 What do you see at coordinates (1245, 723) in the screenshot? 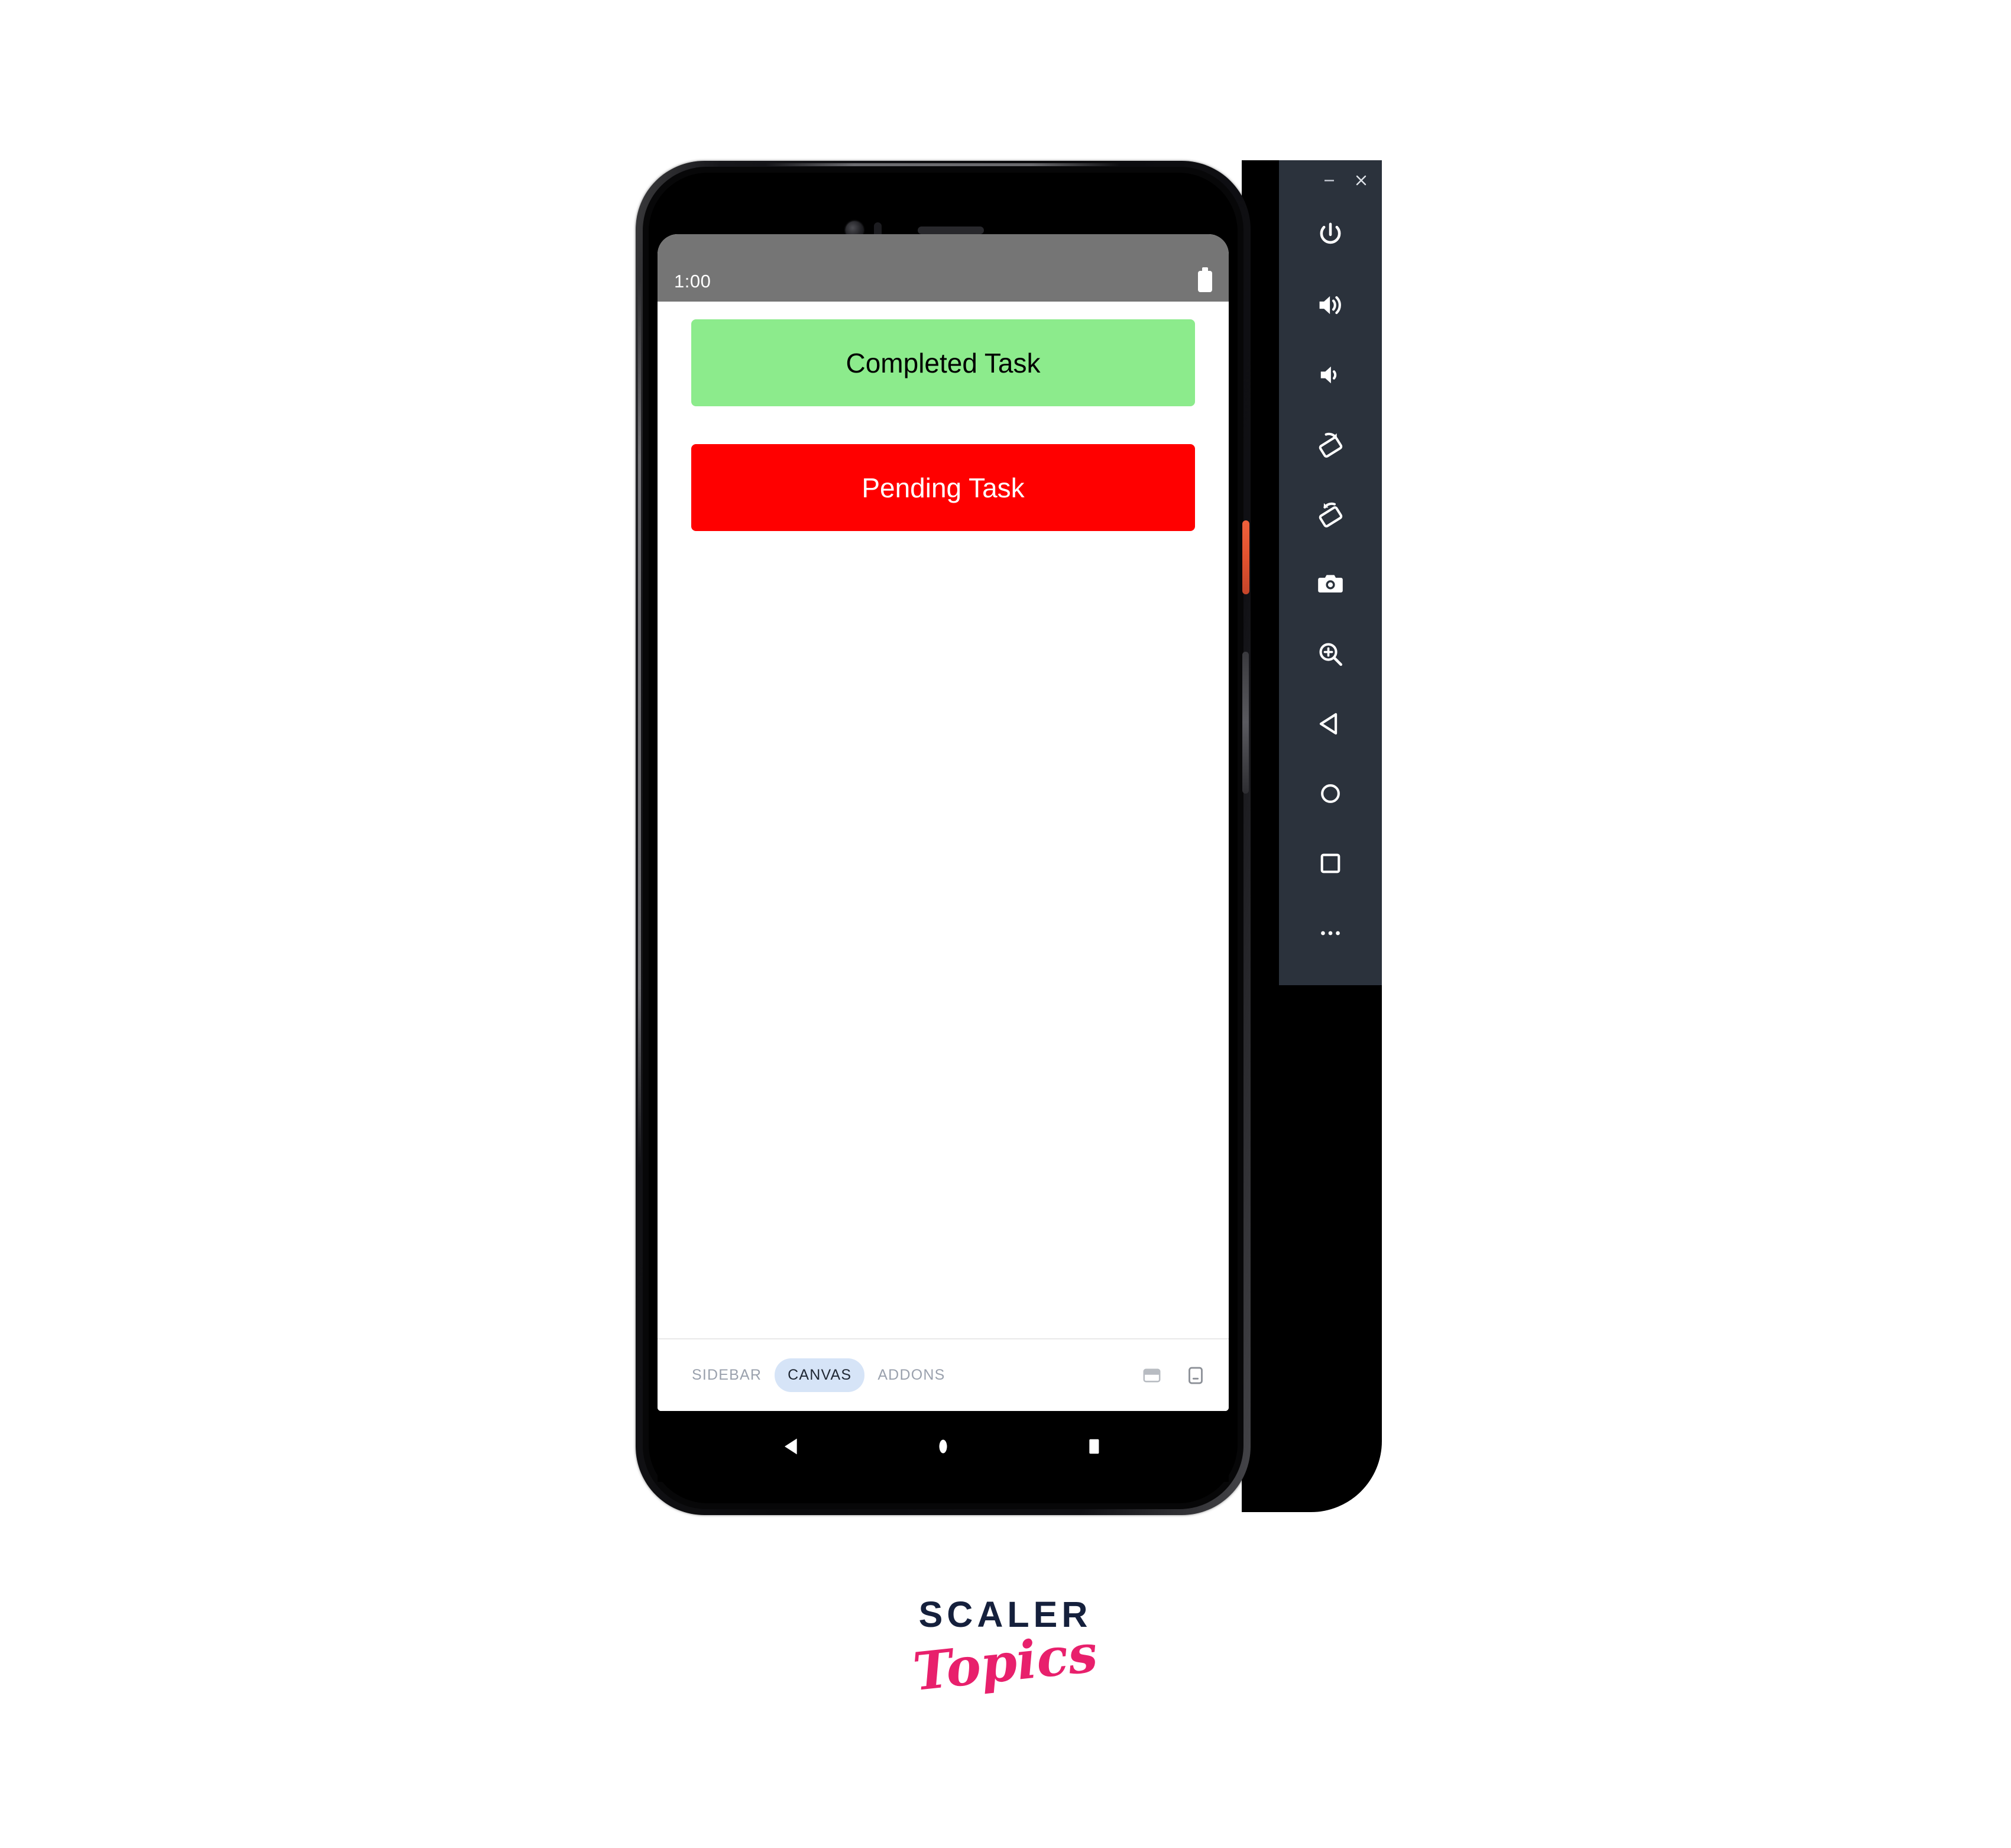
I see `hardware-volume-rocker` at bounding box center [1245, 723].